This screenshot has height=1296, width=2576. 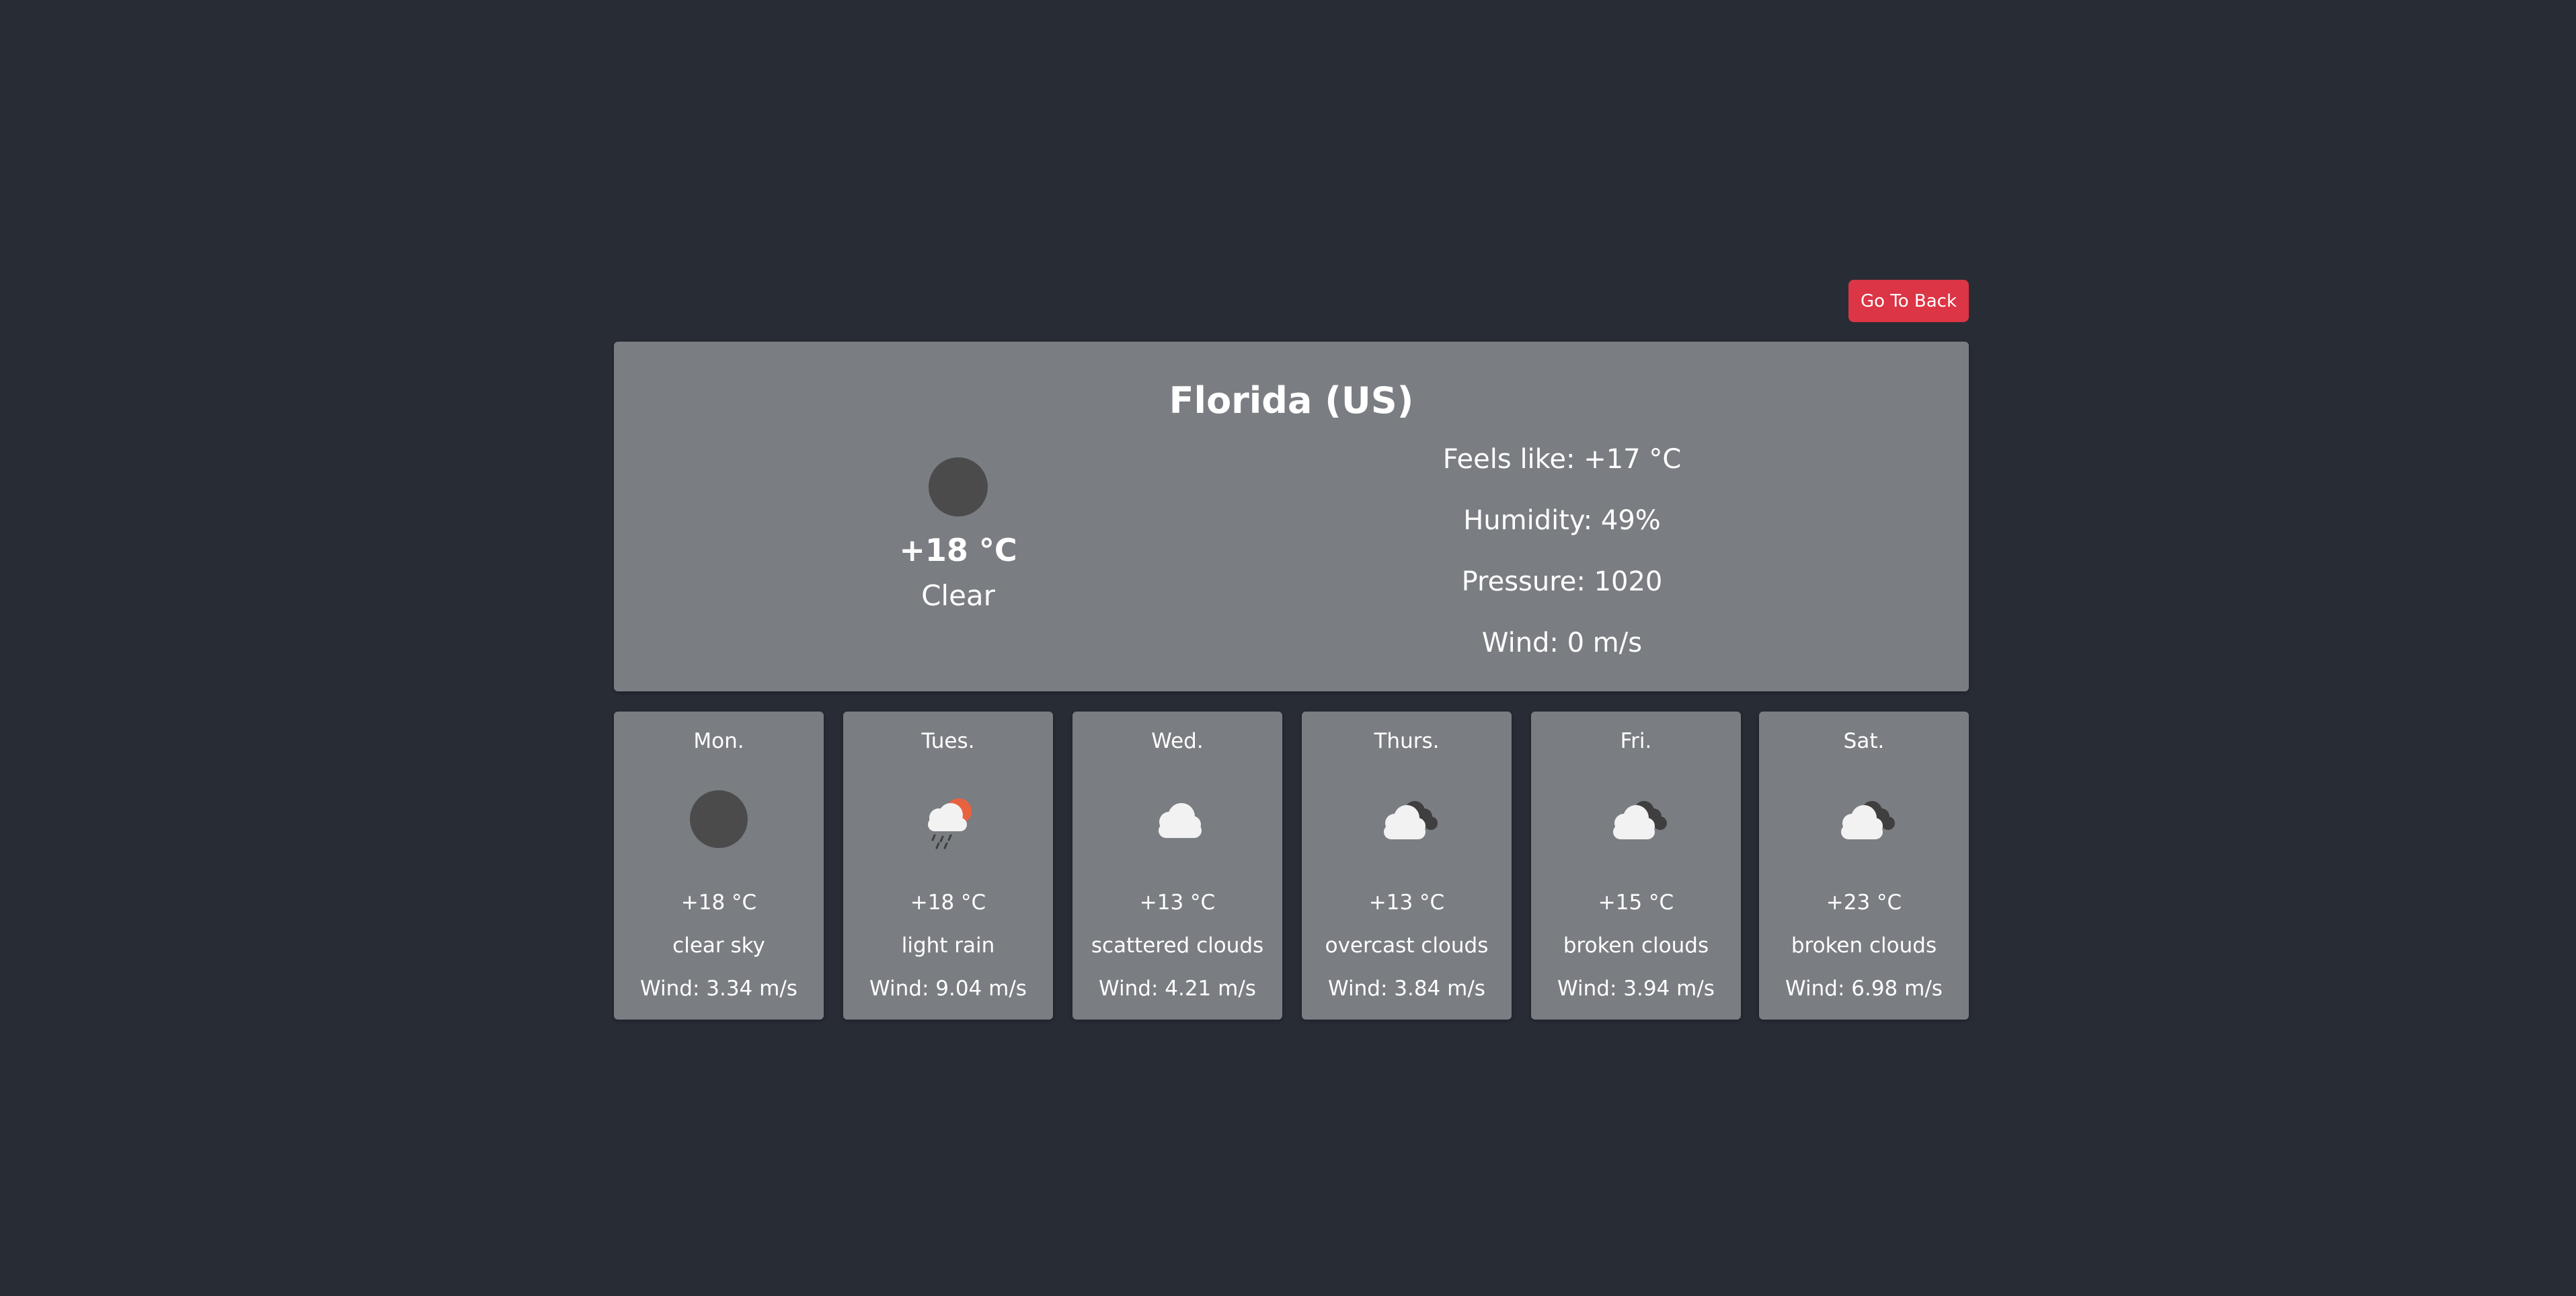 What do you see at coordinates (719, 741) in the screenshot?
I see `forecast-day: Mon.` at bounding box center [719, 741].